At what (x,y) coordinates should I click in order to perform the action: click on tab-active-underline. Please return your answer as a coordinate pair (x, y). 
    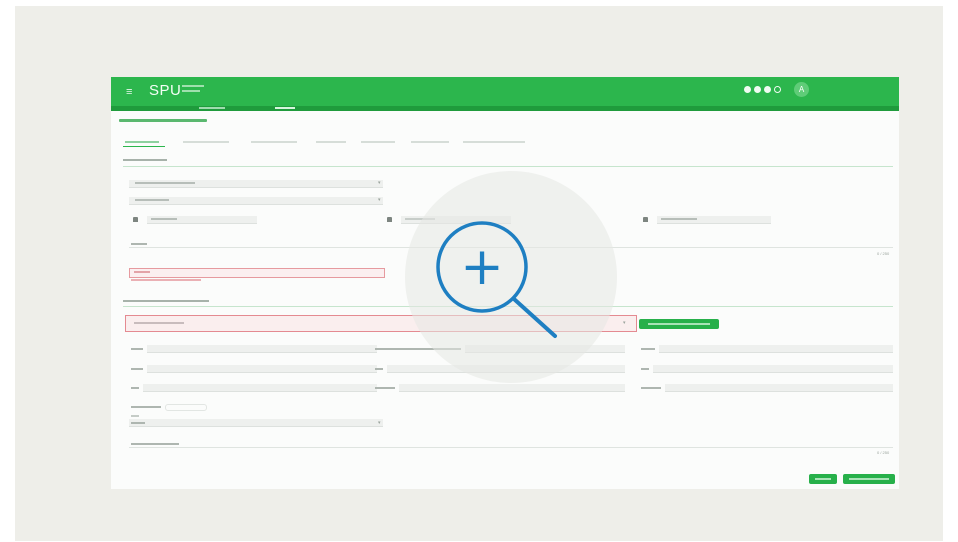
    Looking at the image, I should click on (144, 146).